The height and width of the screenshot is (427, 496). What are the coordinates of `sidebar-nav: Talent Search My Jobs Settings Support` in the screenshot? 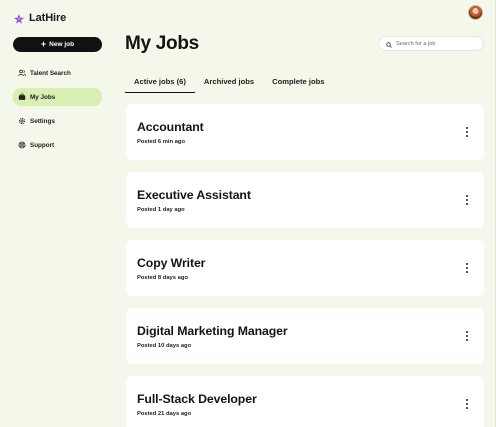 It's located at (57, 112).